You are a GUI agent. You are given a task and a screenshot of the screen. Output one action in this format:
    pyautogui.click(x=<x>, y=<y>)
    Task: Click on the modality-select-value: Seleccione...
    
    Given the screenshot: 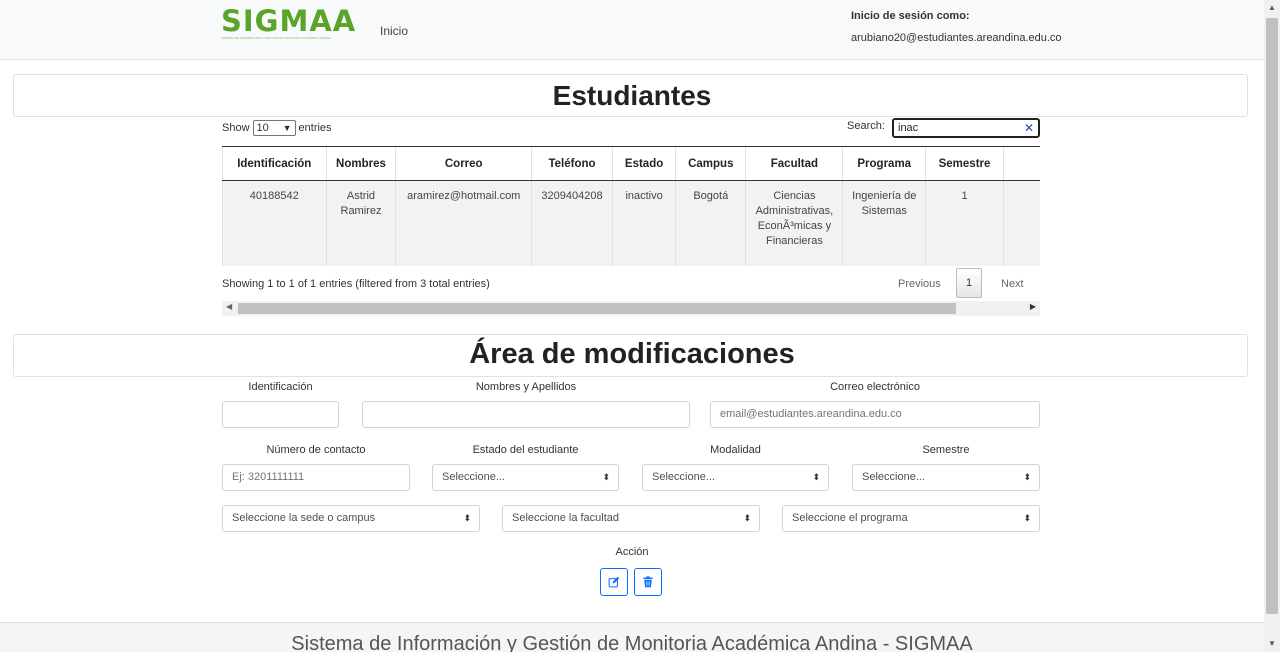 What is the action you would take?
    pyautogui.click(x=683, y=477)
    